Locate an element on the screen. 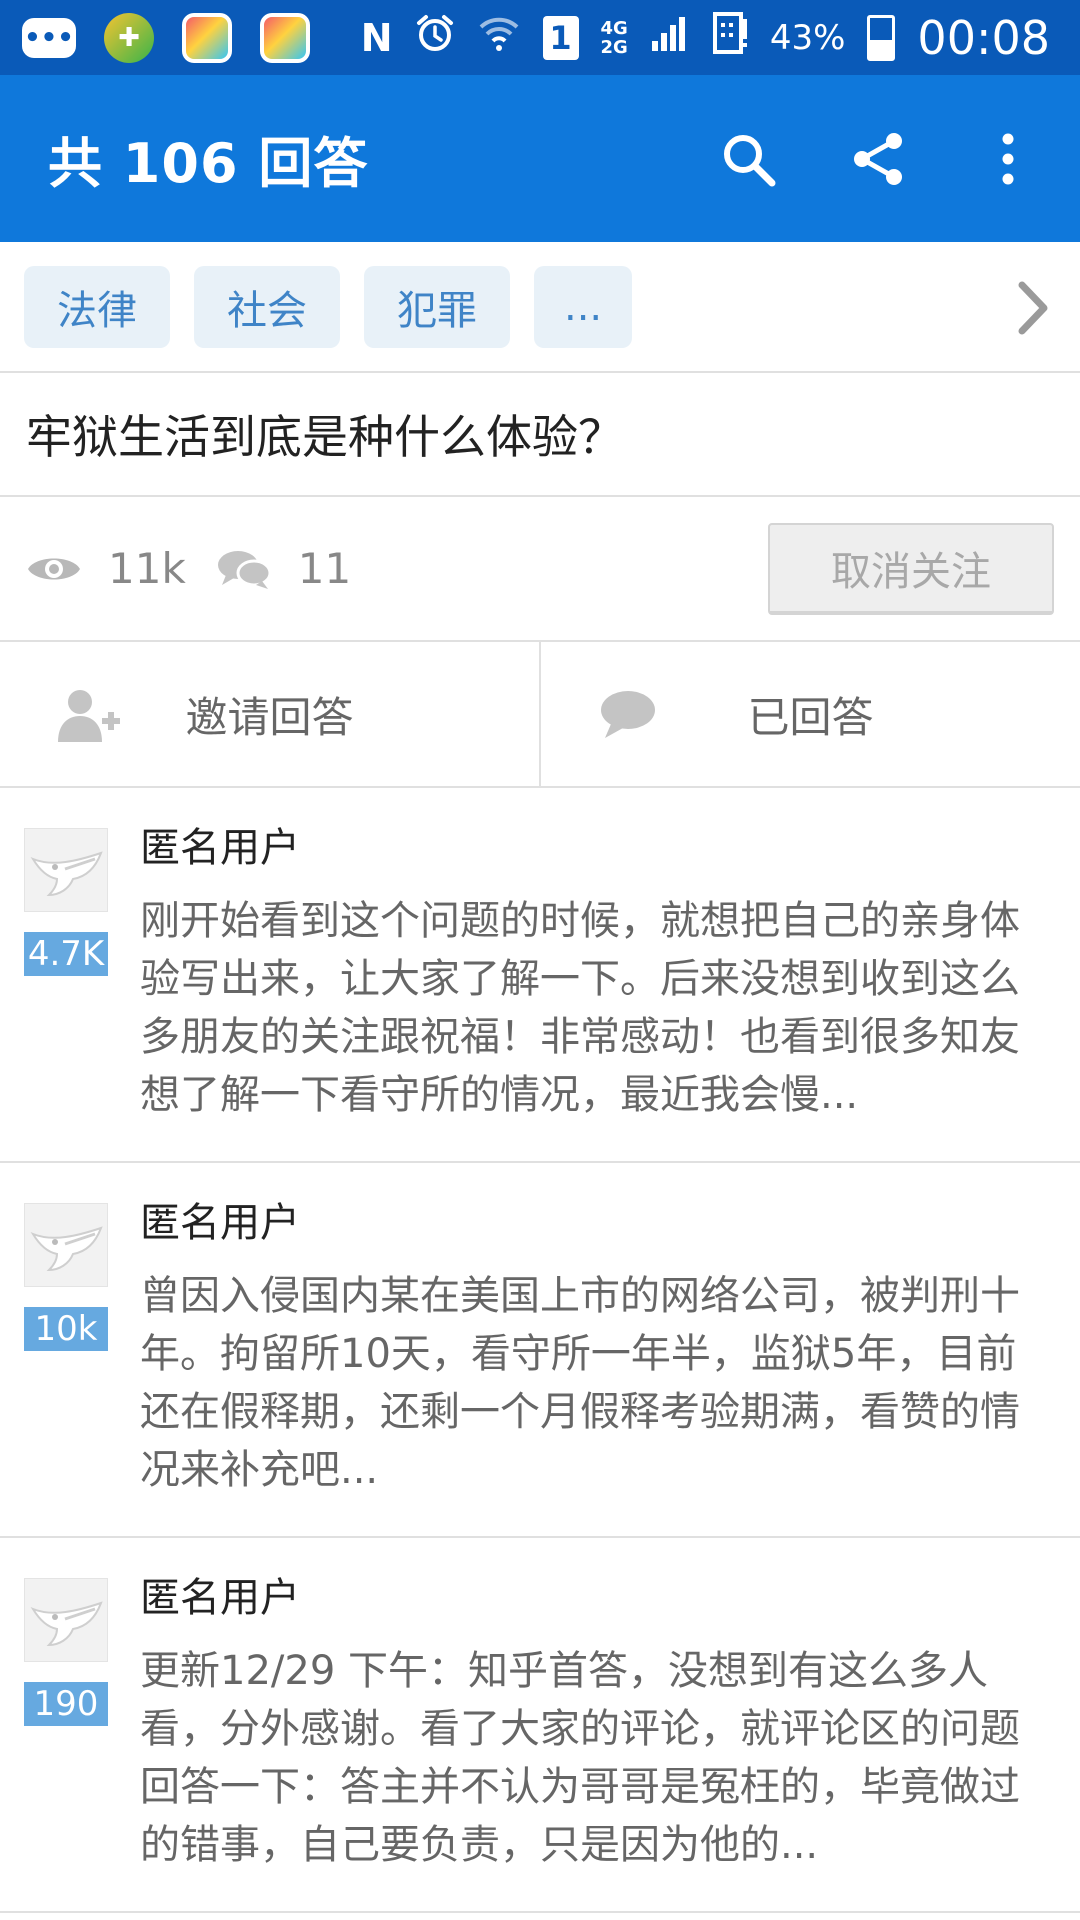 Image resolution: width=1080 pixels, height=1920 pixels. answered-button: 已回答 is located at coordinates (809, 714).